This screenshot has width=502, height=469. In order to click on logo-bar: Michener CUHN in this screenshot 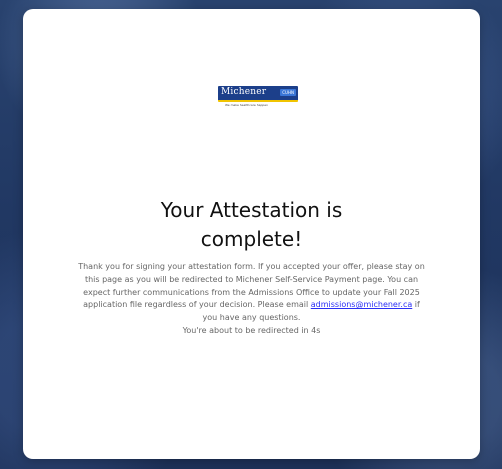, I will do `click(258, 94)`.